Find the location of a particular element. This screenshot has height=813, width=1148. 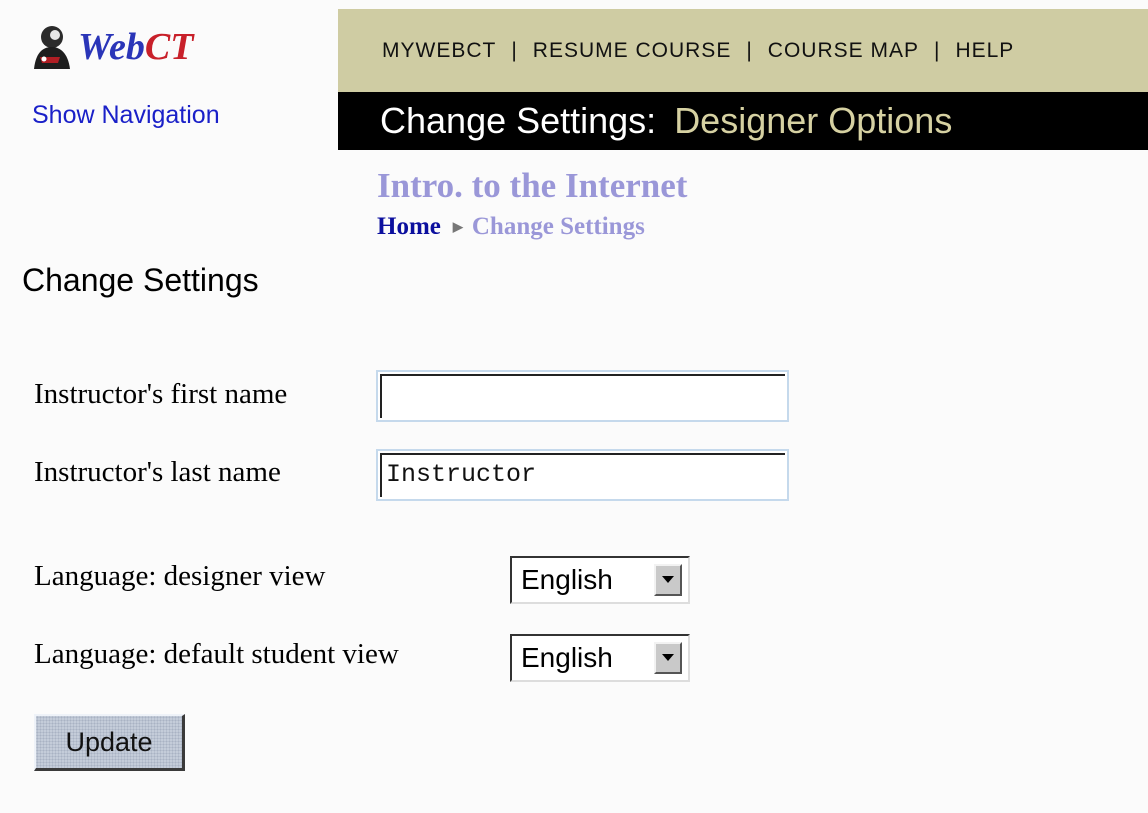

nav-help: HELP is located at coordinates (984, 51).